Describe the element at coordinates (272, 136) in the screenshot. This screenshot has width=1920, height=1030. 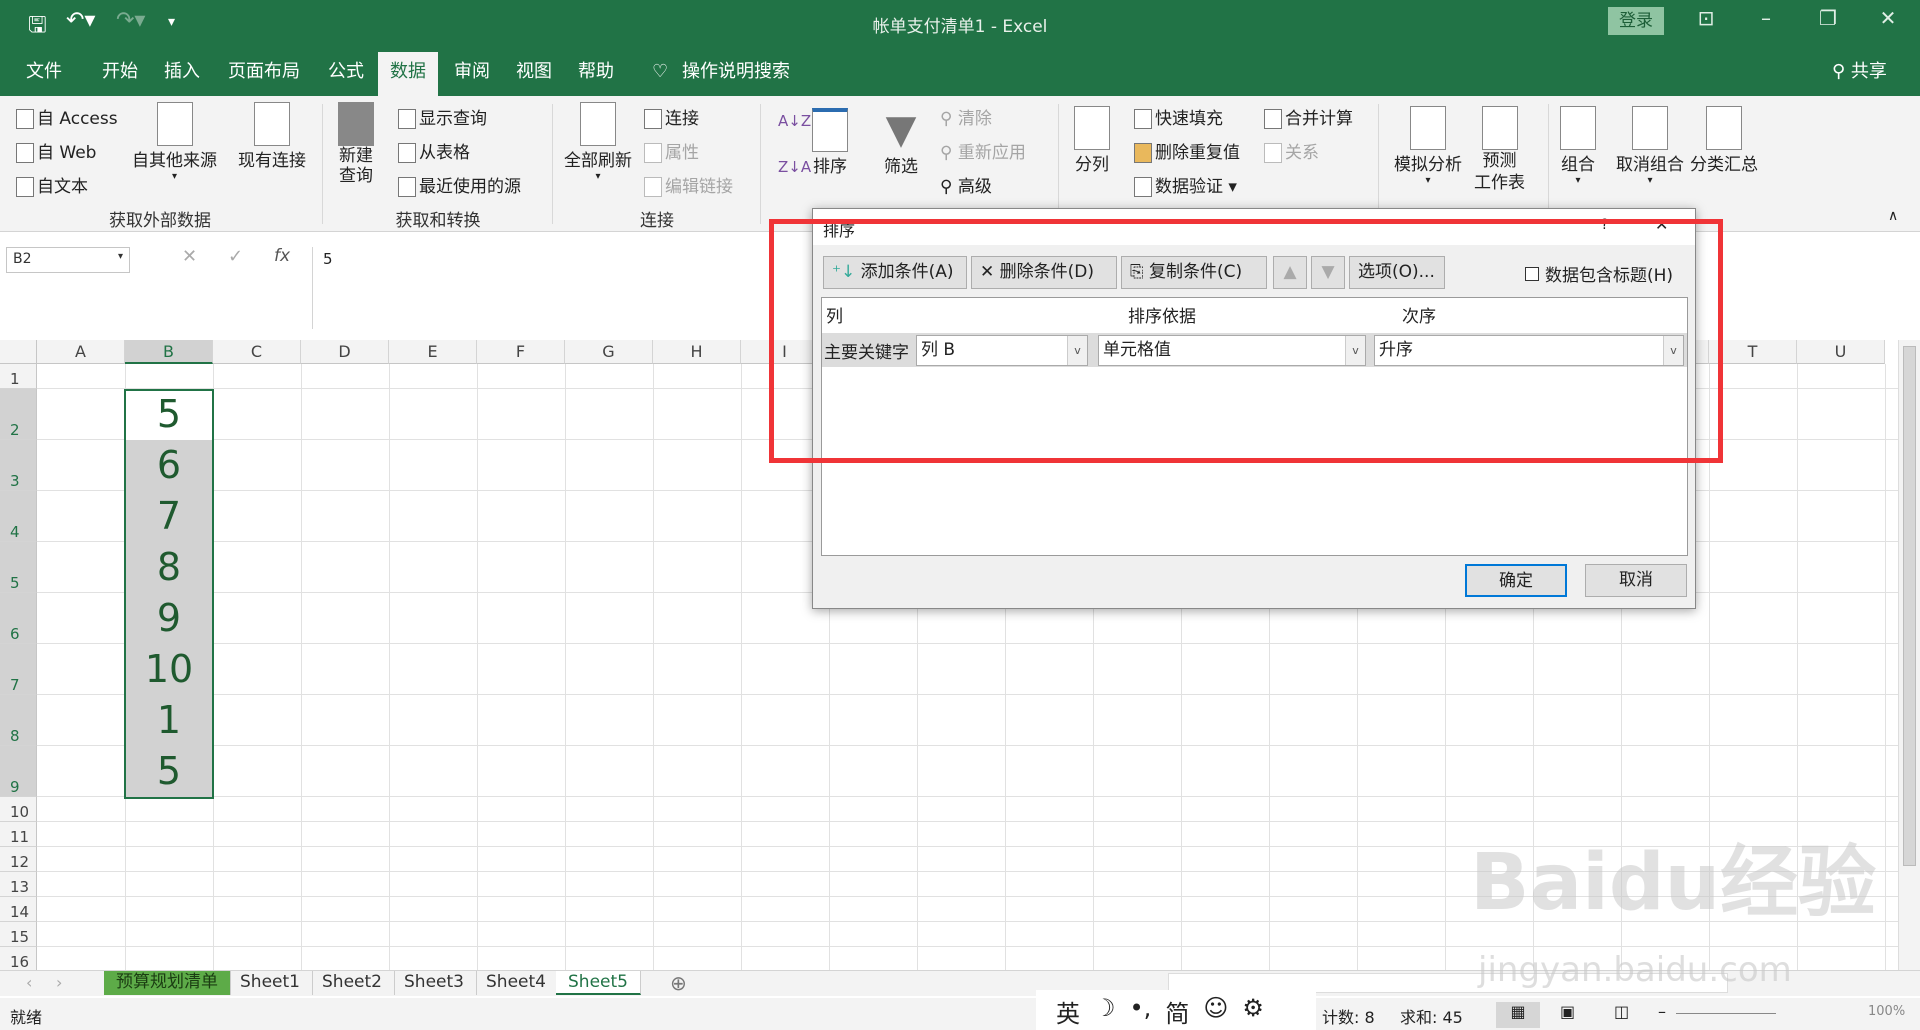
I see `existing-connections-button: 现有连接` at that location.